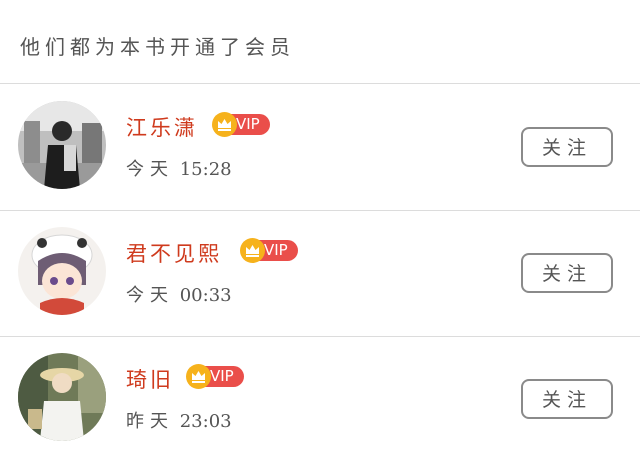 Image resolution: width=640 pixels, height=457 pixels. I want to click on member-name: 琦旧, so click(150, 380).